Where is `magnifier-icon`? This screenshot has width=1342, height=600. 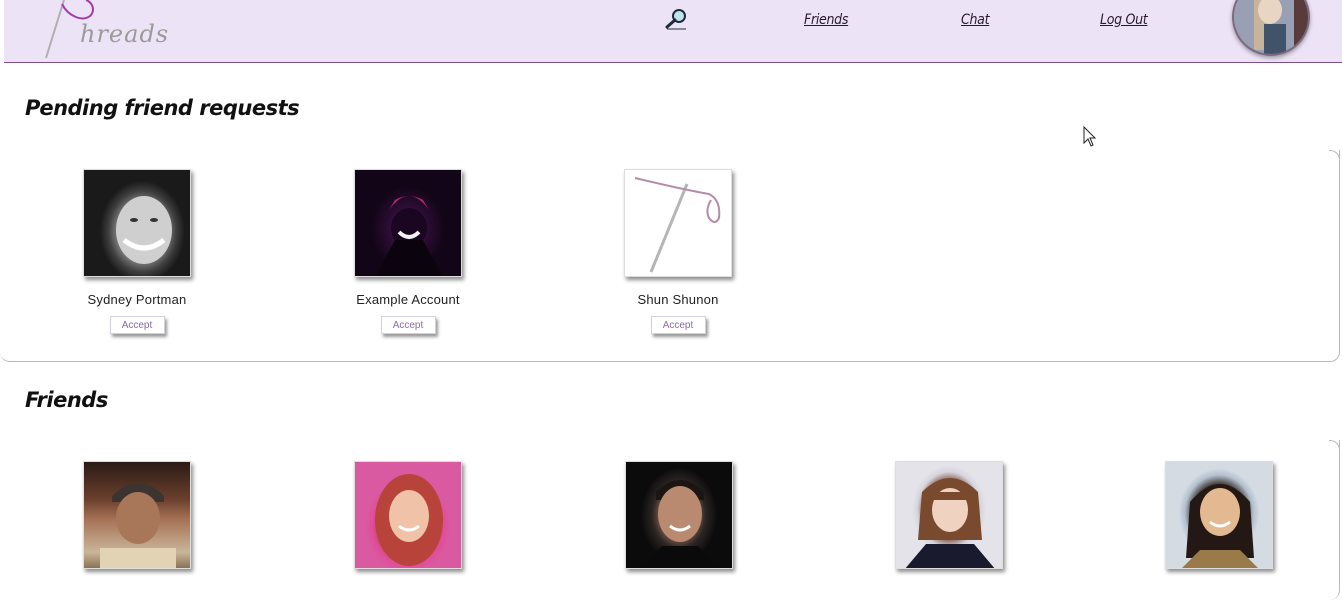 magnifier-icon is located at coordinates (675, 19).